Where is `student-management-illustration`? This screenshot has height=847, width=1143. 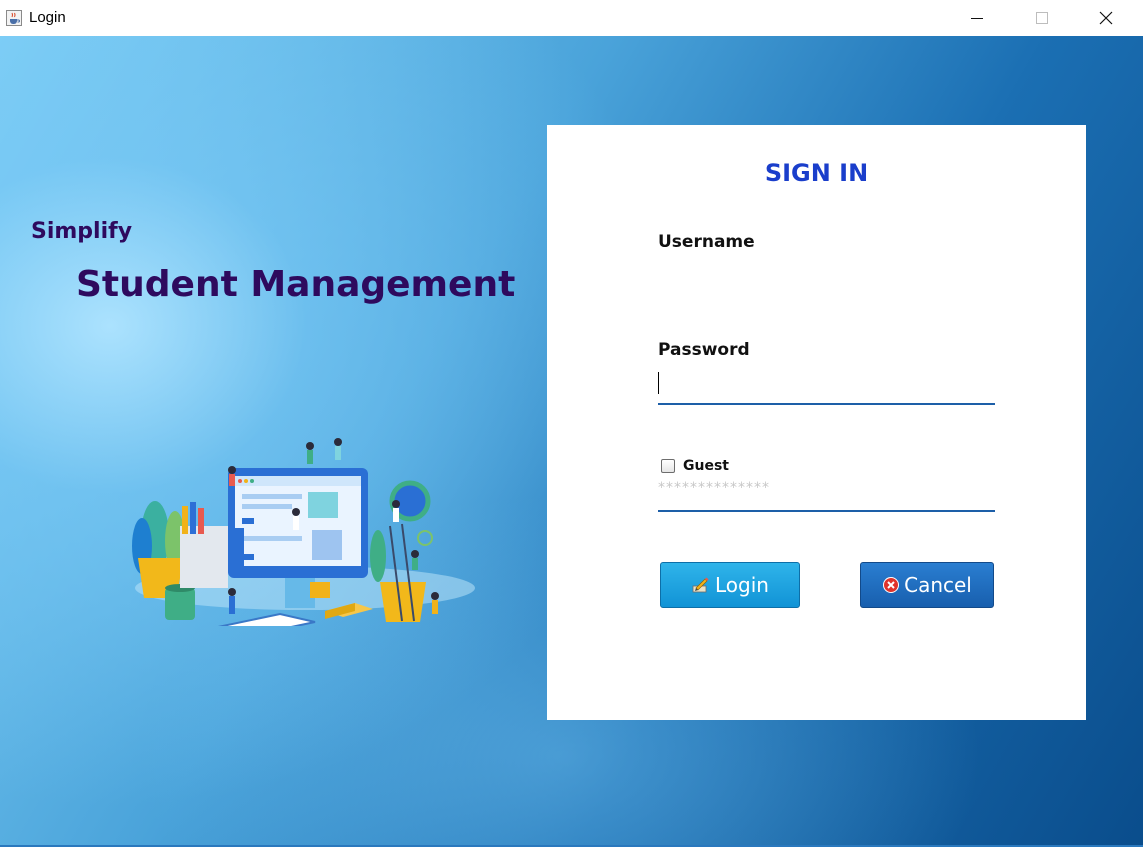 student-management-illustration is located at coordinates (303, 532).